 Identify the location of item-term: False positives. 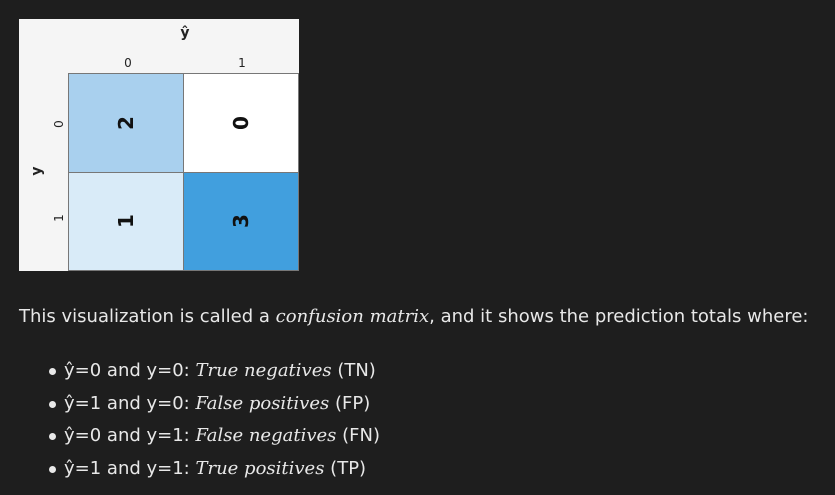
(262, 403).